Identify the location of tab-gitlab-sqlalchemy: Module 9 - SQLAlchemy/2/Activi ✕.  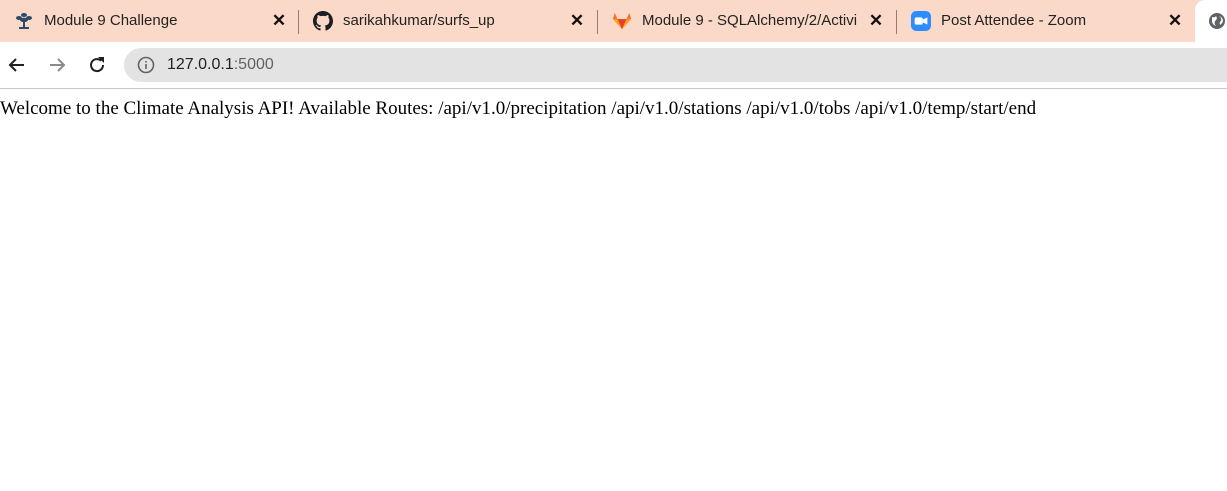
(747, 21).